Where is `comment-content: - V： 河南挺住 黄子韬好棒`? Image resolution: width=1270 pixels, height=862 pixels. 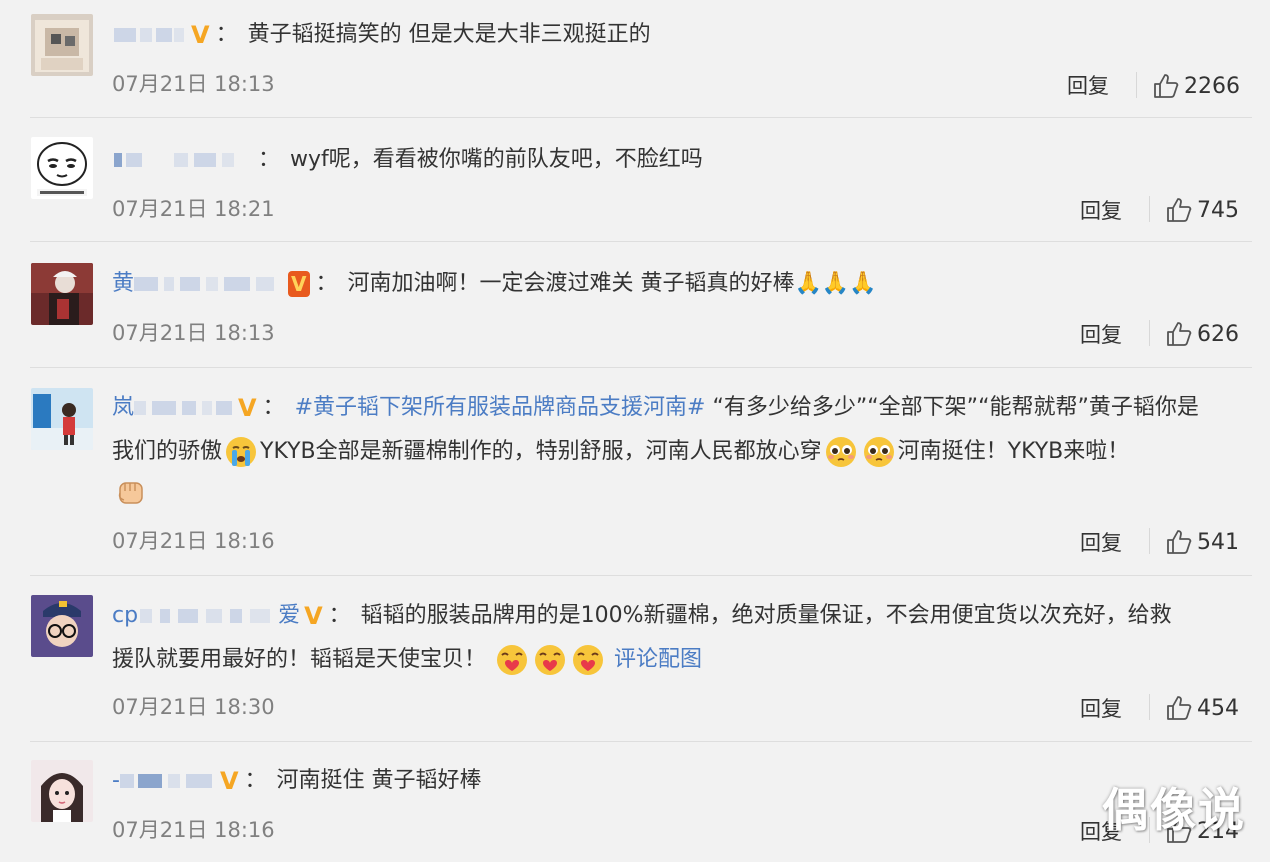
comment-content: - V： 河南挺住 黄子韬好棒 is located at coordinates (297, 781).